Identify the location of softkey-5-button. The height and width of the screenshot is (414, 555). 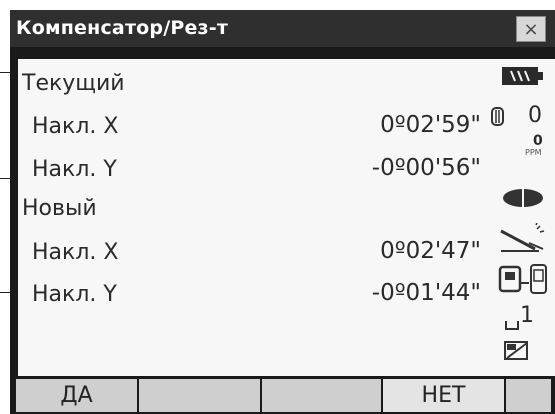
(528, 395).